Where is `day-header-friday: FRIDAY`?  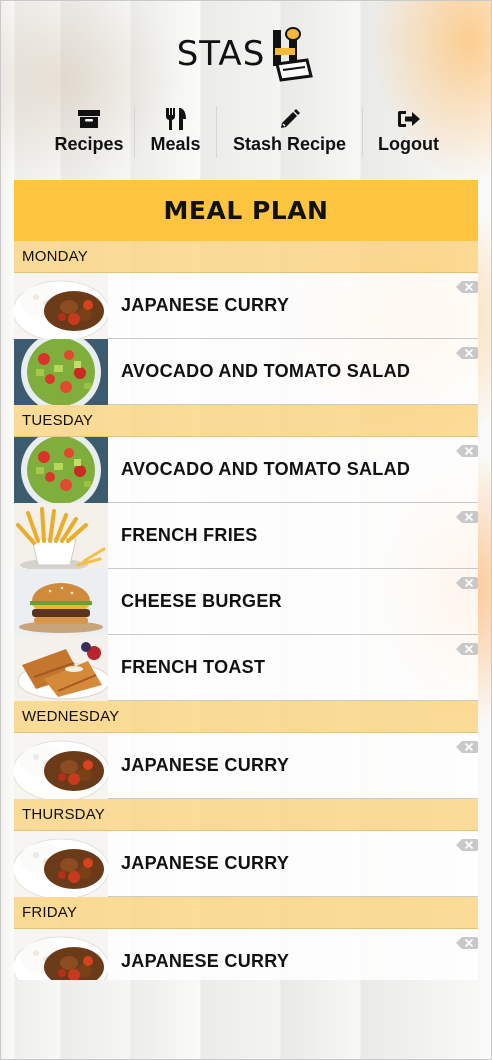 day-header-friday: FRIDAY is located at coordinates (246, 913).